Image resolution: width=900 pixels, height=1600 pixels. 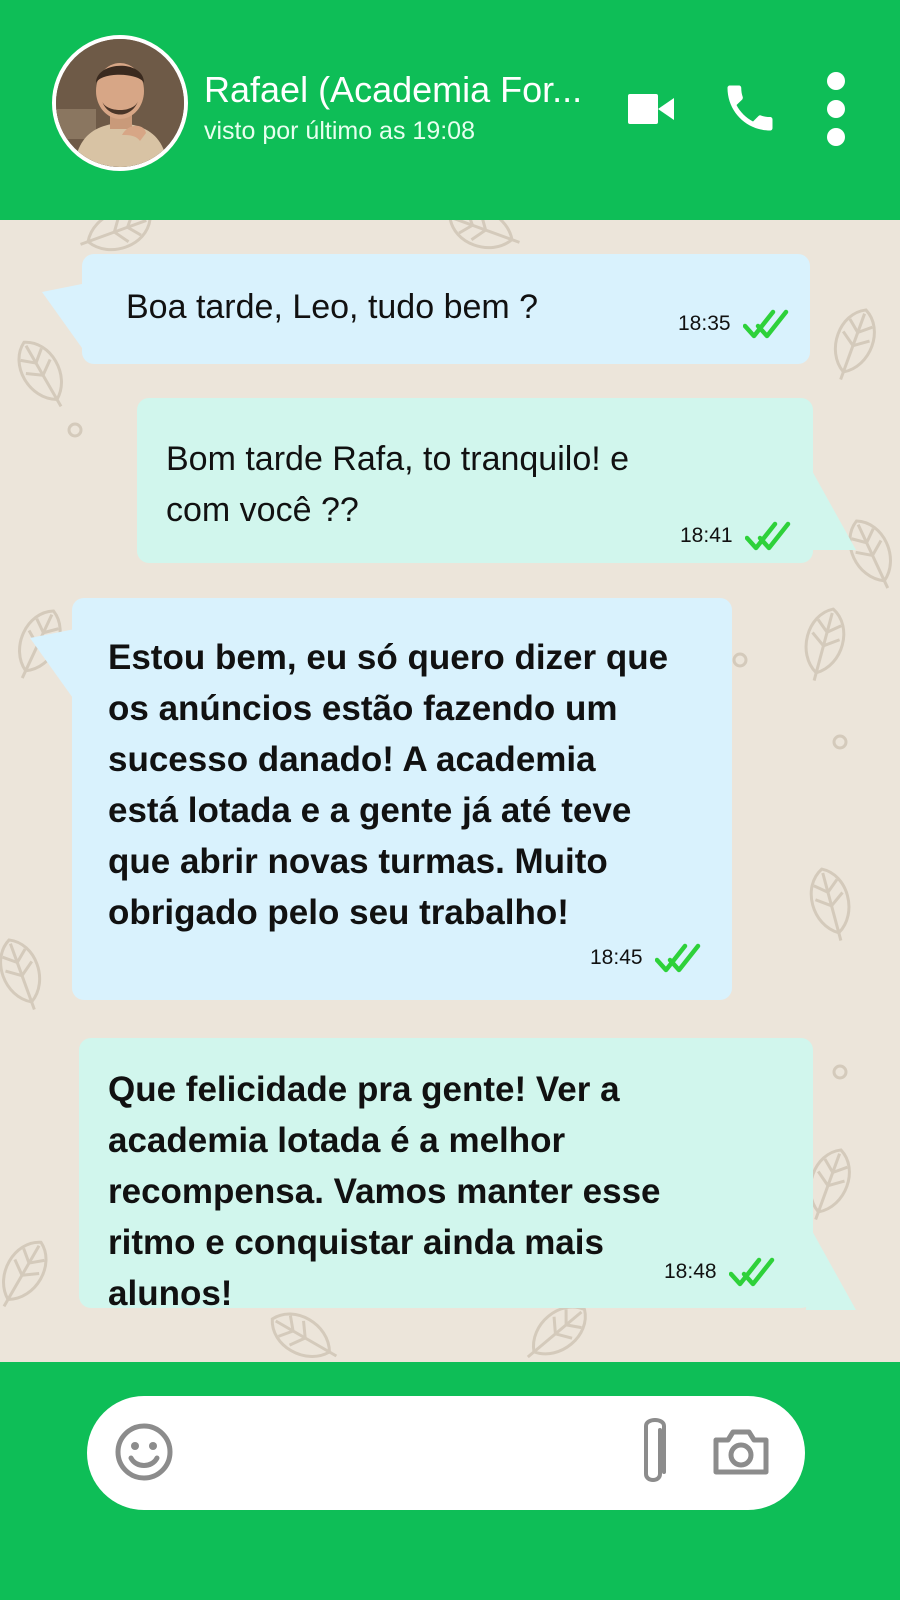 What do you see at coordinates (690, 1271) in the screenshot?
I see `message-time-4: 18:48` at bounding box center [690, 1271].